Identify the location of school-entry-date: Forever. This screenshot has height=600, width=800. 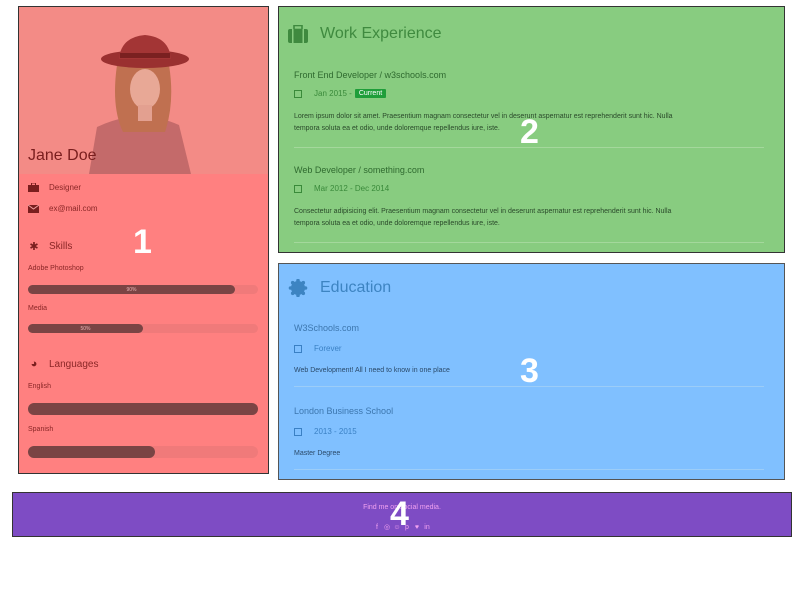
(318, 348).